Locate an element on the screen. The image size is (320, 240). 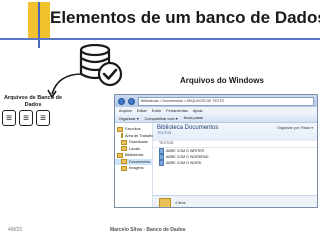
nav-item-label: Área de Trabalho is located at coordinates (140, 135).